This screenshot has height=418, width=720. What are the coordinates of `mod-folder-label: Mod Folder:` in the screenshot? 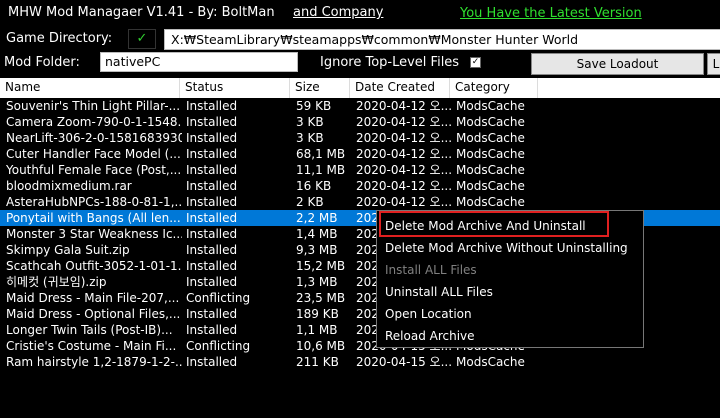 It's located at (42, 62).